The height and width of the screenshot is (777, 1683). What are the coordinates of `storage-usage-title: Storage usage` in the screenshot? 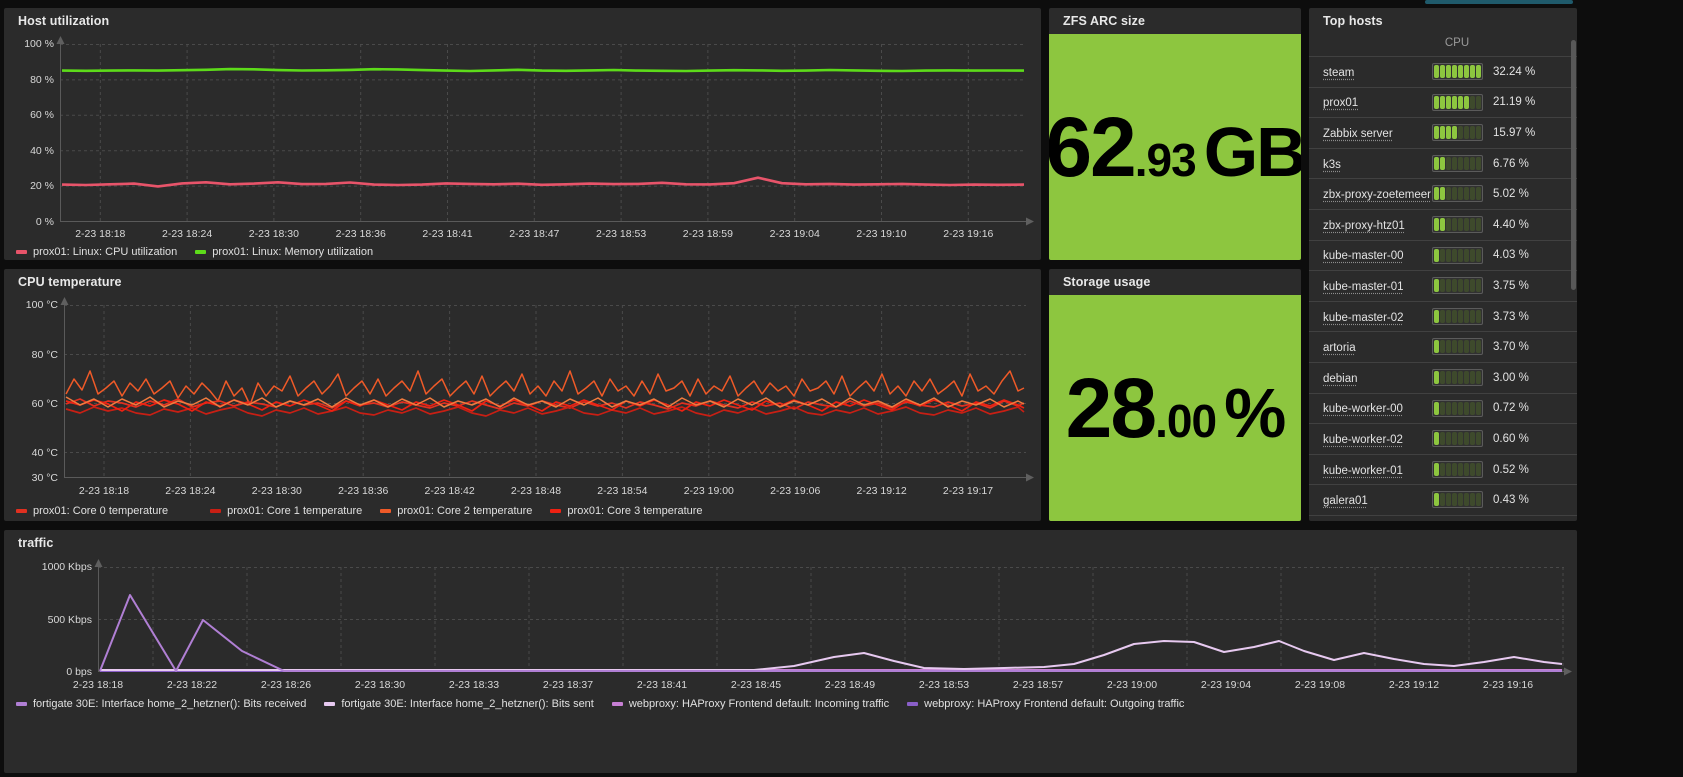 It's located at (1107, 282).